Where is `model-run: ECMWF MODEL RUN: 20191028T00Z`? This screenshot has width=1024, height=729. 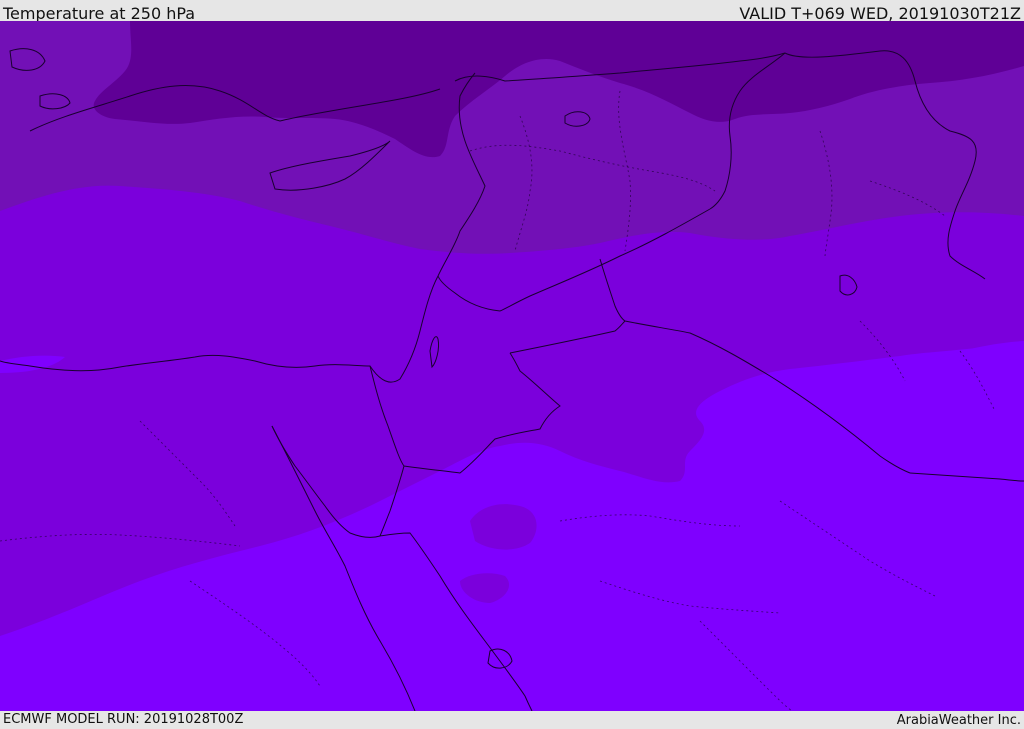
model-run: ECMWF MODEL RUN: 20191028T00Z is located at coordinates (123, 719).